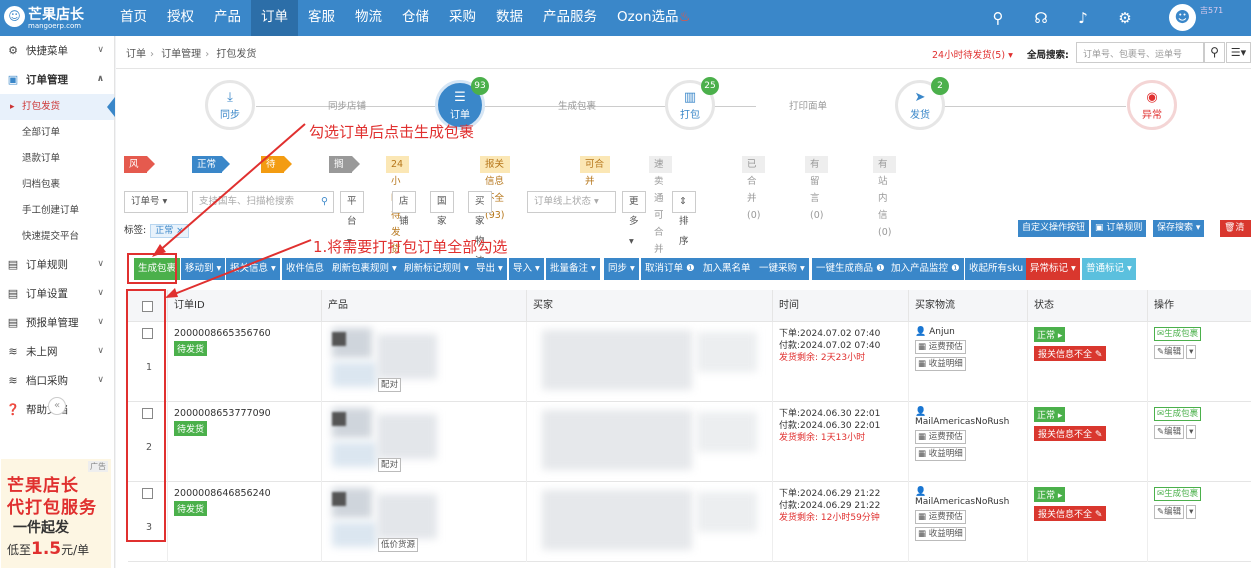 This screenshot has width=1251, height=568. I want to click on tab-risk: 风控中 (0), so click(140, 188).